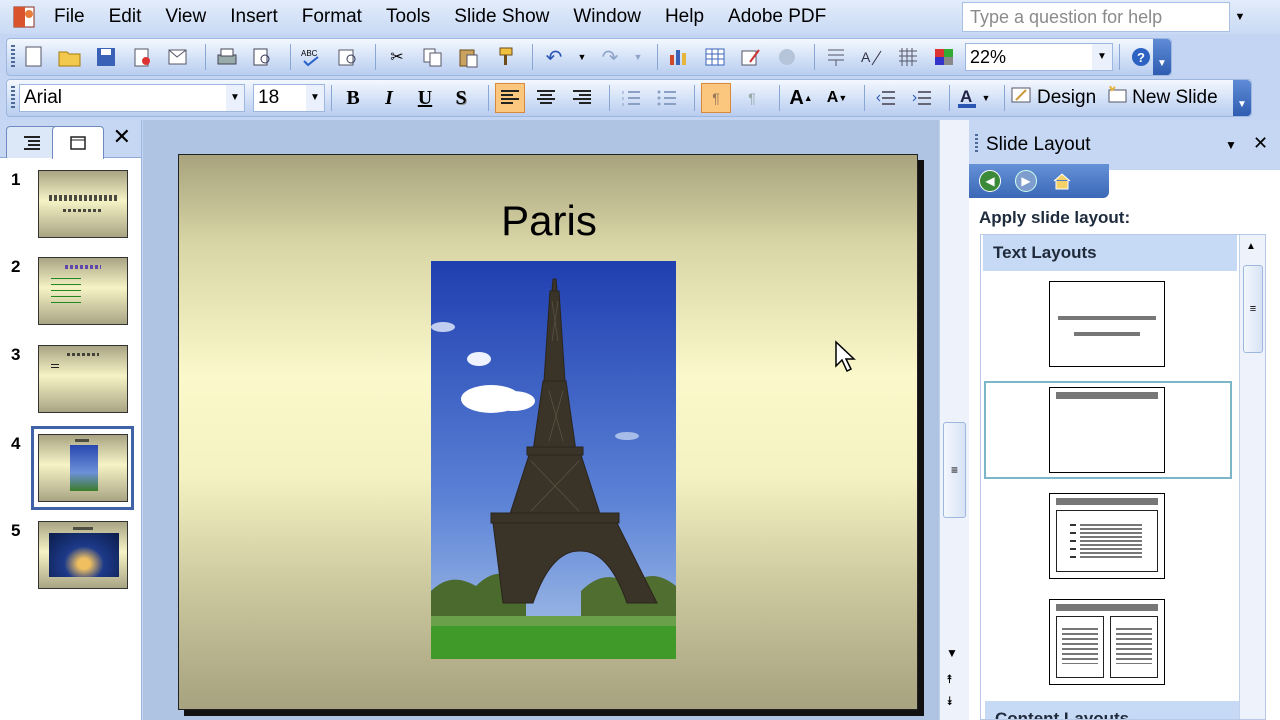 This screenshot has width=1280, height=720. What do you see at coordinates (142, 57) in the screenshot?
I see `permission-icon` at bounding box center [142, 57].